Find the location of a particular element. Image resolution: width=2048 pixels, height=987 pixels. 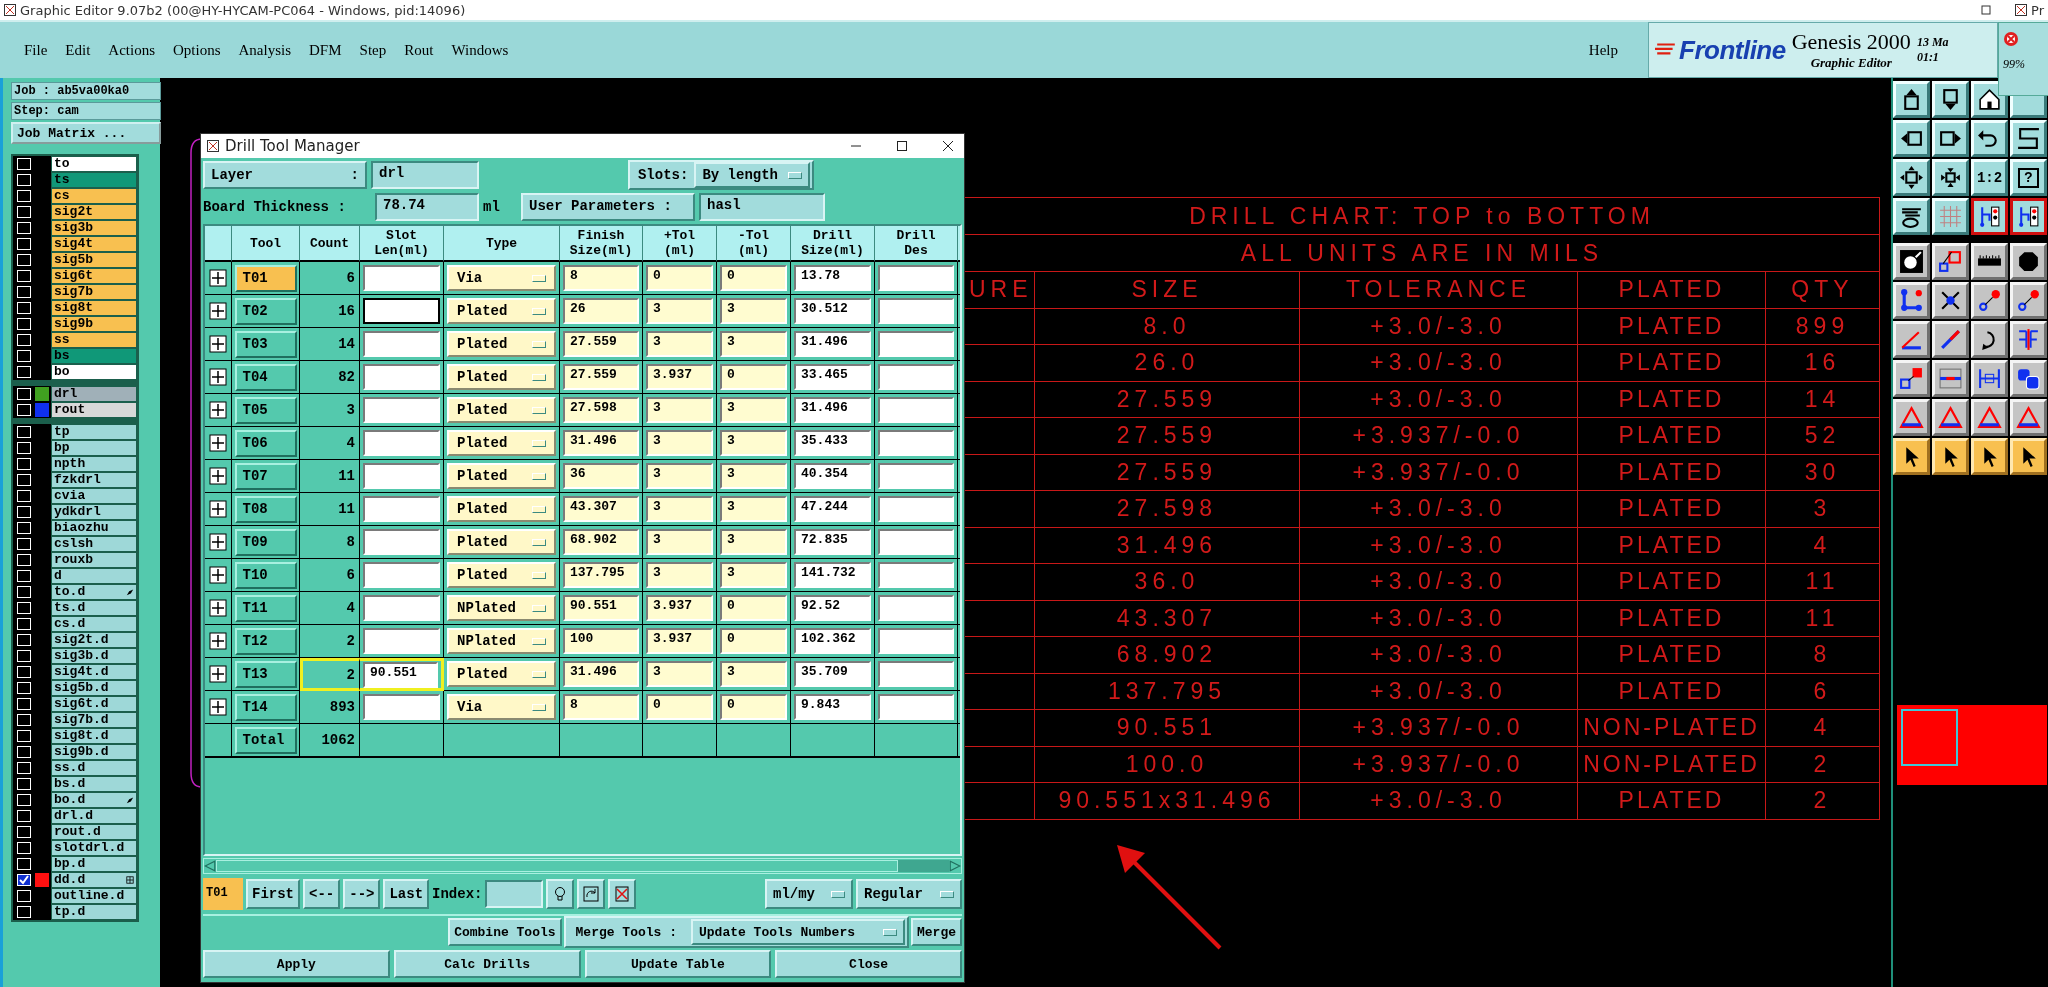

layer-name: sig5b.d is located at coordinates (94, 688).